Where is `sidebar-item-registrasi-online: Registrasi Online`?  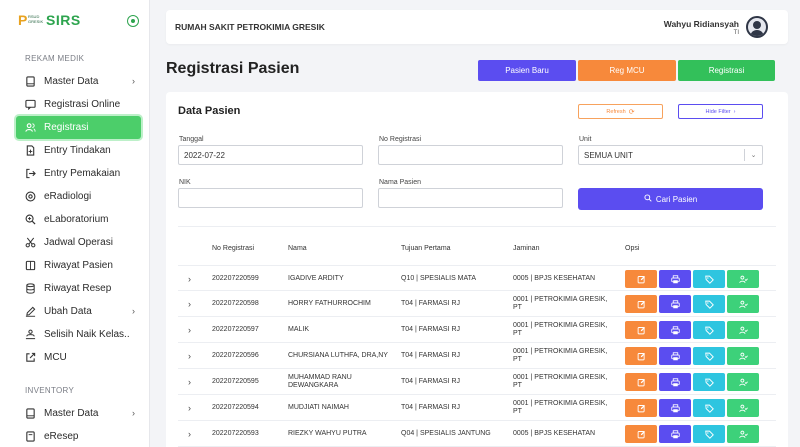 sidebar-item-registrasi-online: Registrasi Online is located at coordinates (78, 104).